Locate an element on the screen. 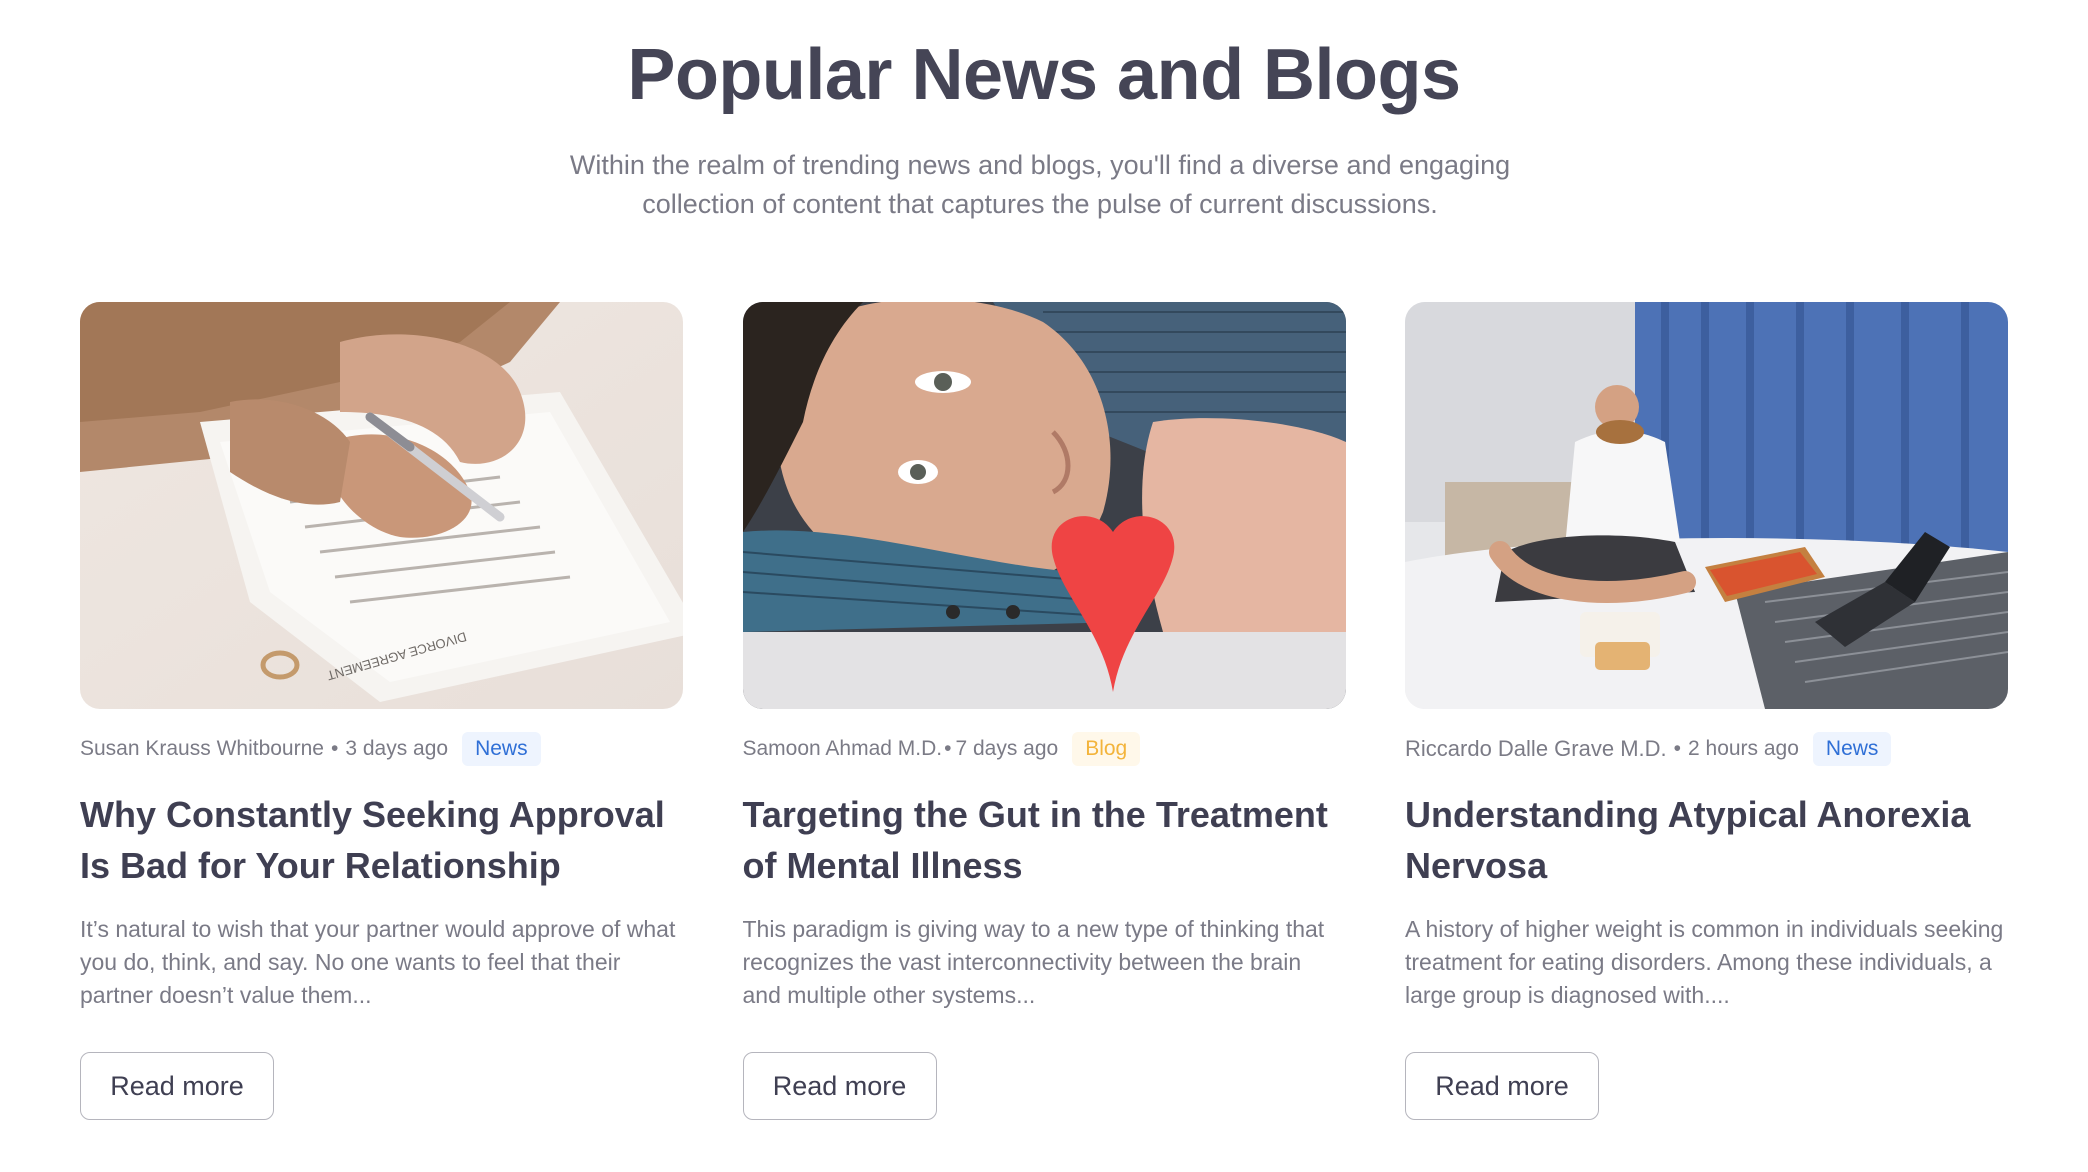 Image resolution: width=2088 pixels, height=1172 pixels. article-image-man-with-heart is located at coordinates (1044, 505).